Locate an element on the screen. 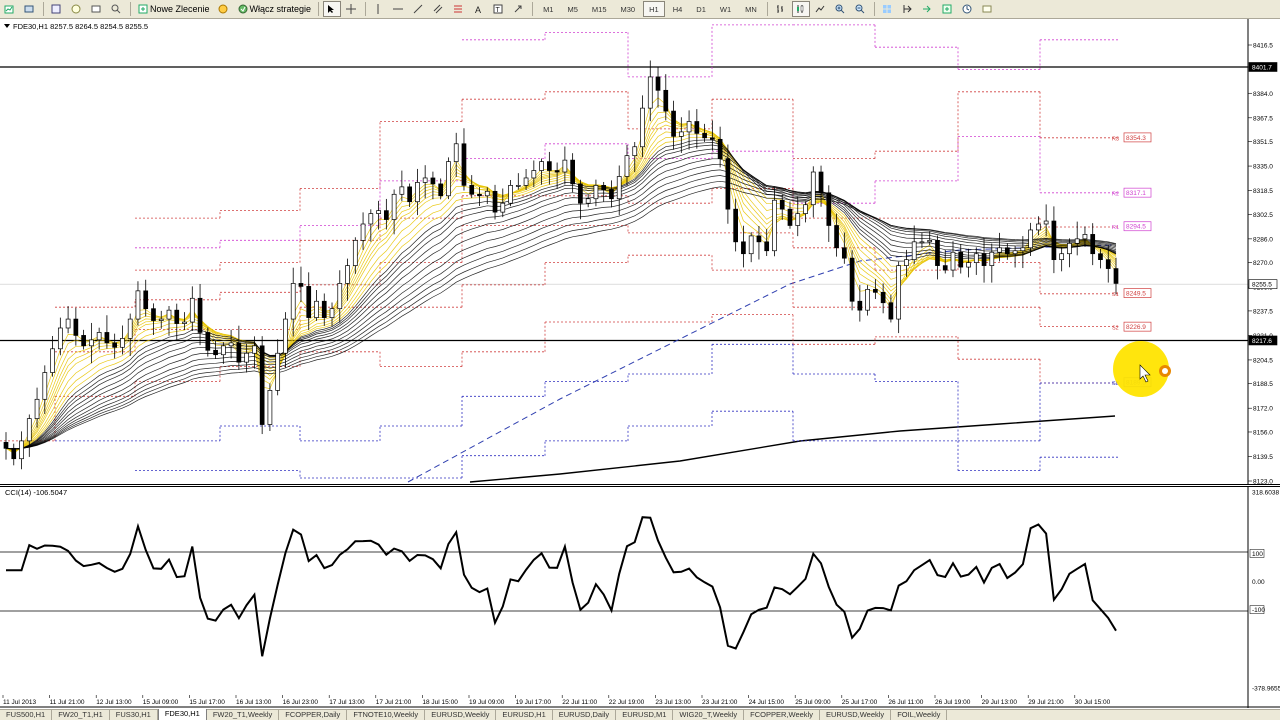  chart-tab: FW20_T1,H1 is located at coordinates (81, 715).